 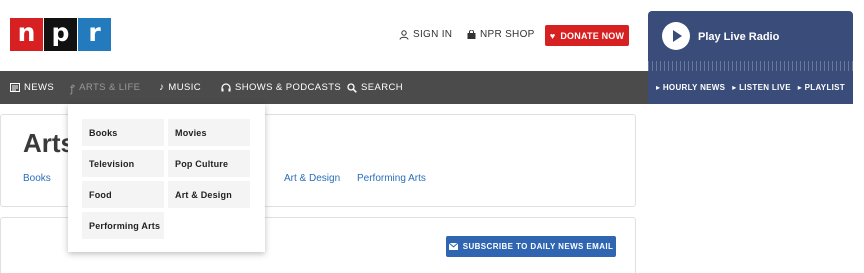 I want to click on search-icon, so click(x=352, y=87).